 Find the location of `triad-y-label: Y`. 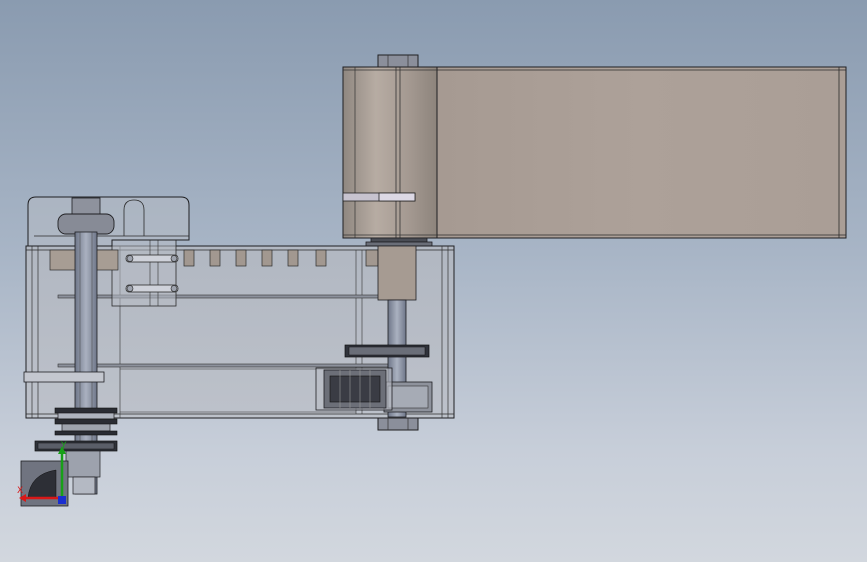

triad-y-label: Y is located at coordinates (64, 446).